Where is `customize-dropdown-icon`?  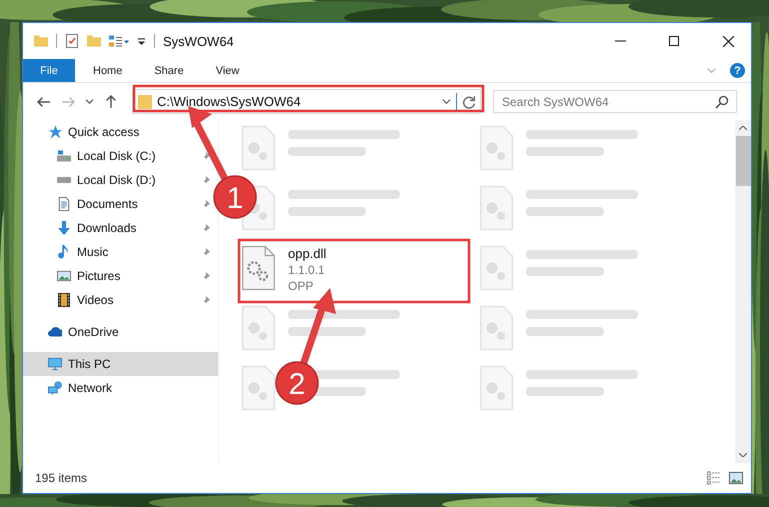
customize-dropdown-icon is located at coordinates (141, 41).